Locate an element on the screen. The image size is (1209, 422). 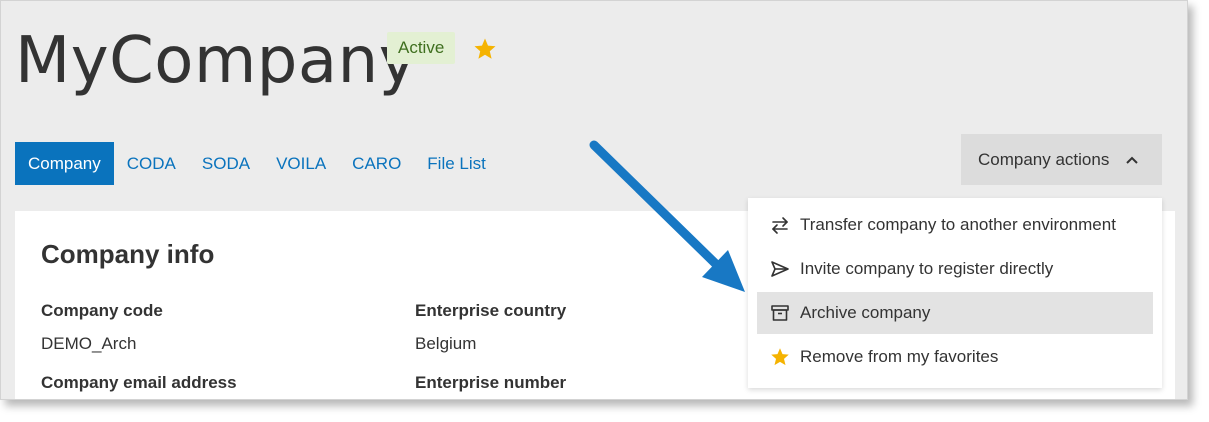
tab-voila: VOILA is located at coordinates (301, 163).